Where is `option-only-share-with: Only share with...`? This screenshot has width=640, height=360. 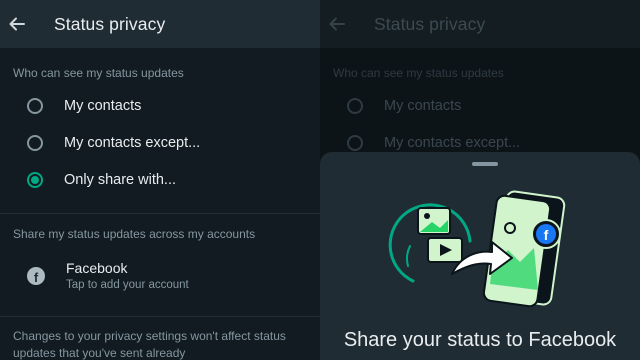
option-only-share-with: Only share with... is located at coordinates (160, 179).